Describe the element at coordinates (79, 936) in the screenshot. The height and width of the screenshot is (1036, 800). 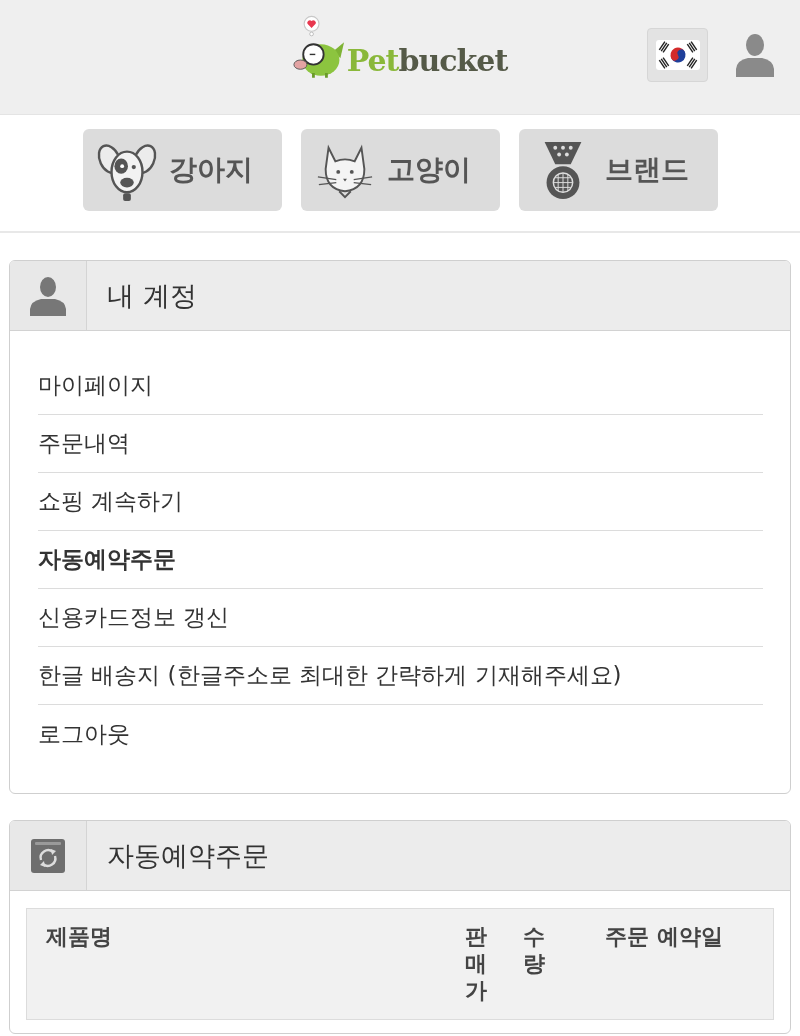
I see `column-header: 제품명` at that location.